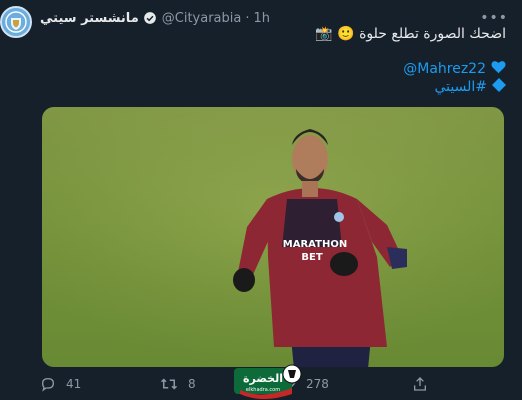  I want to click on retweet-icon, so click(169, 384).